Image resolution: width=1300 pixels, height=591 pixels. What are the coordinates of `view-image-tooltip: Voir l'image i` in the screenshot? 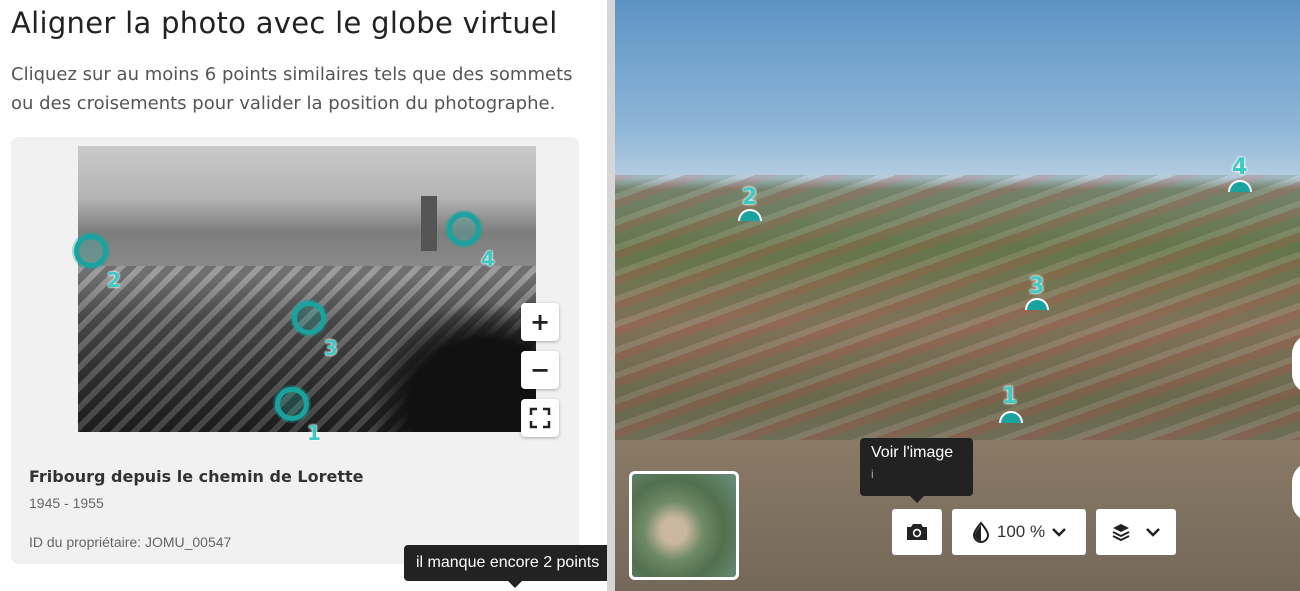 It's located at (916, 470).